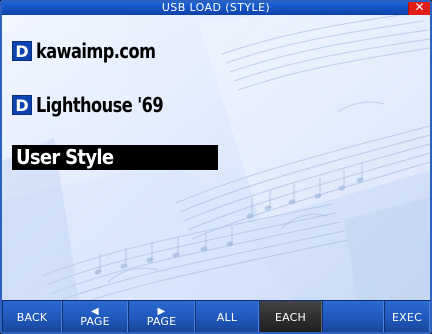  I want to click on all-button-label: ALL, so click(227, 317).